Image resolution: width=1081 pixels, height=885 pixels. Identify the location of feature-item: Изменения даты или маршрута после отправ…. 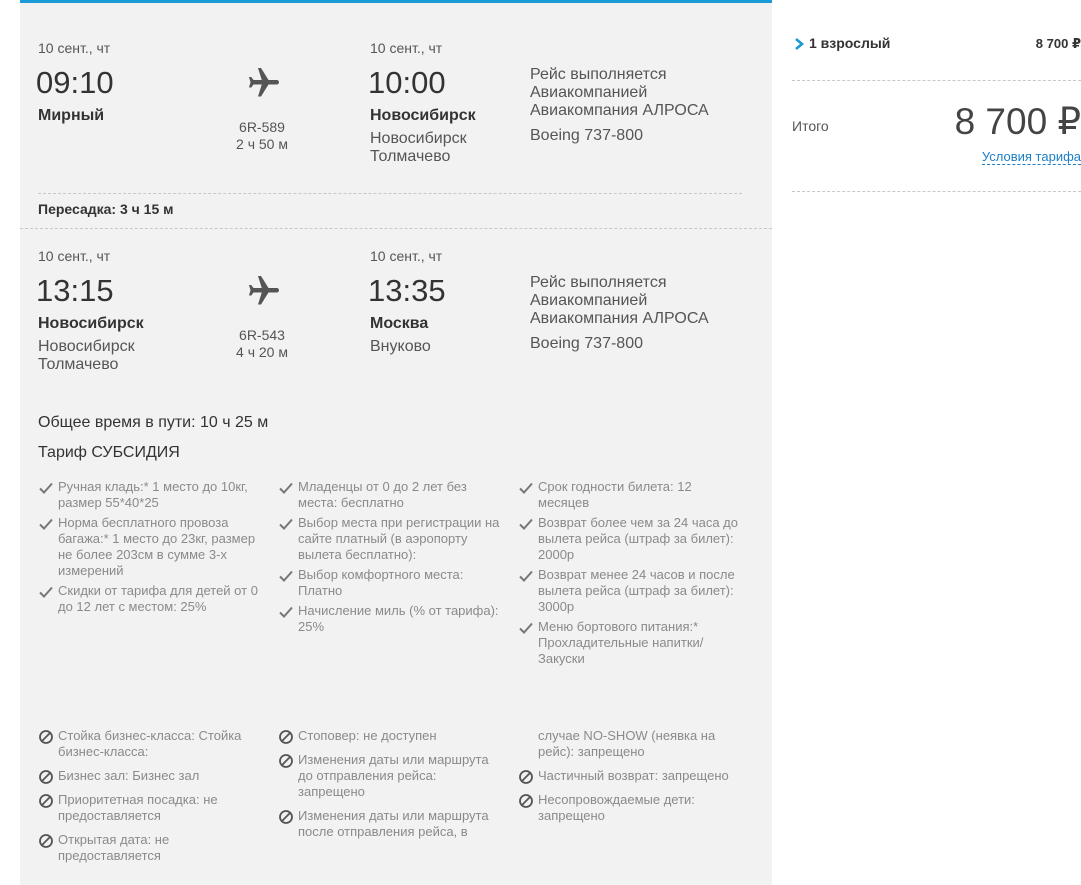
(390, 824).